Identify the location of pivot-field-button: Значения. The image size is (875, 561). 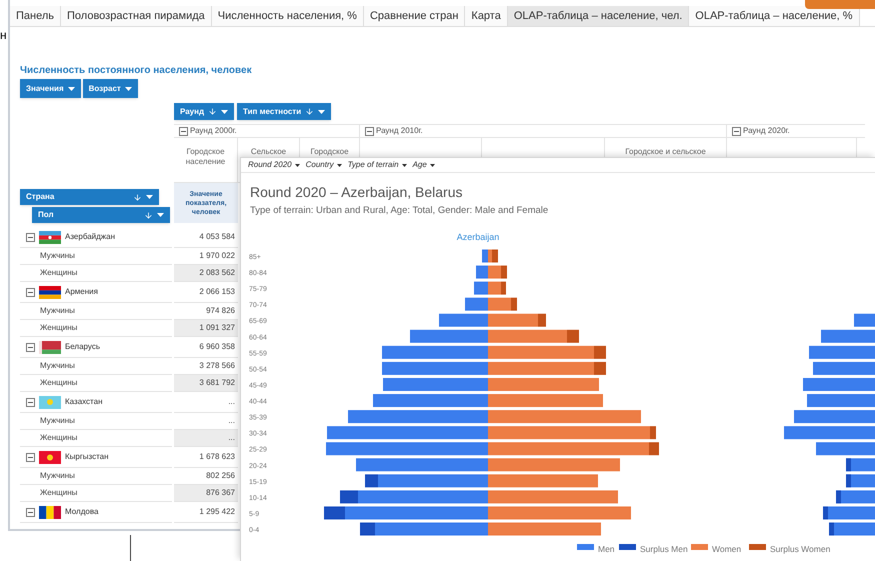
(50, 88).